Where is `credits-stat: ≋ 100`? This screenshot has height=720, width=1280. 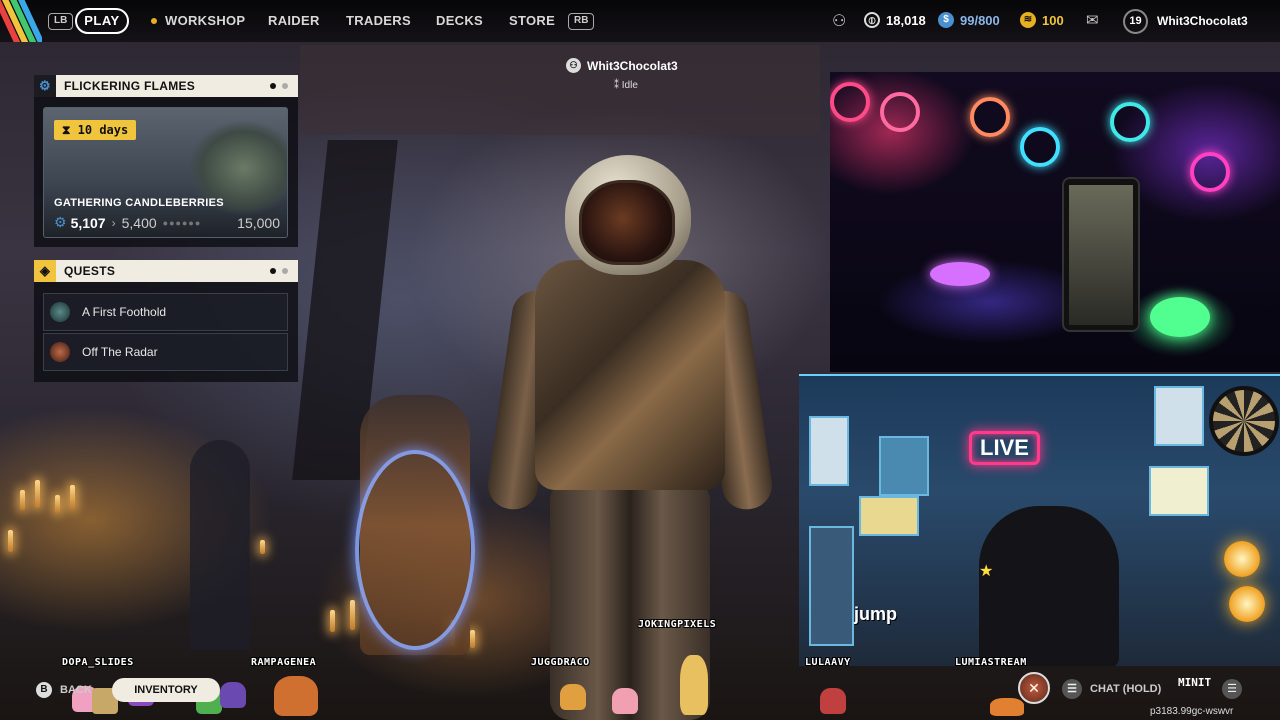 credits-stat: ≋ 100 is located at coordinates (1042, 20).